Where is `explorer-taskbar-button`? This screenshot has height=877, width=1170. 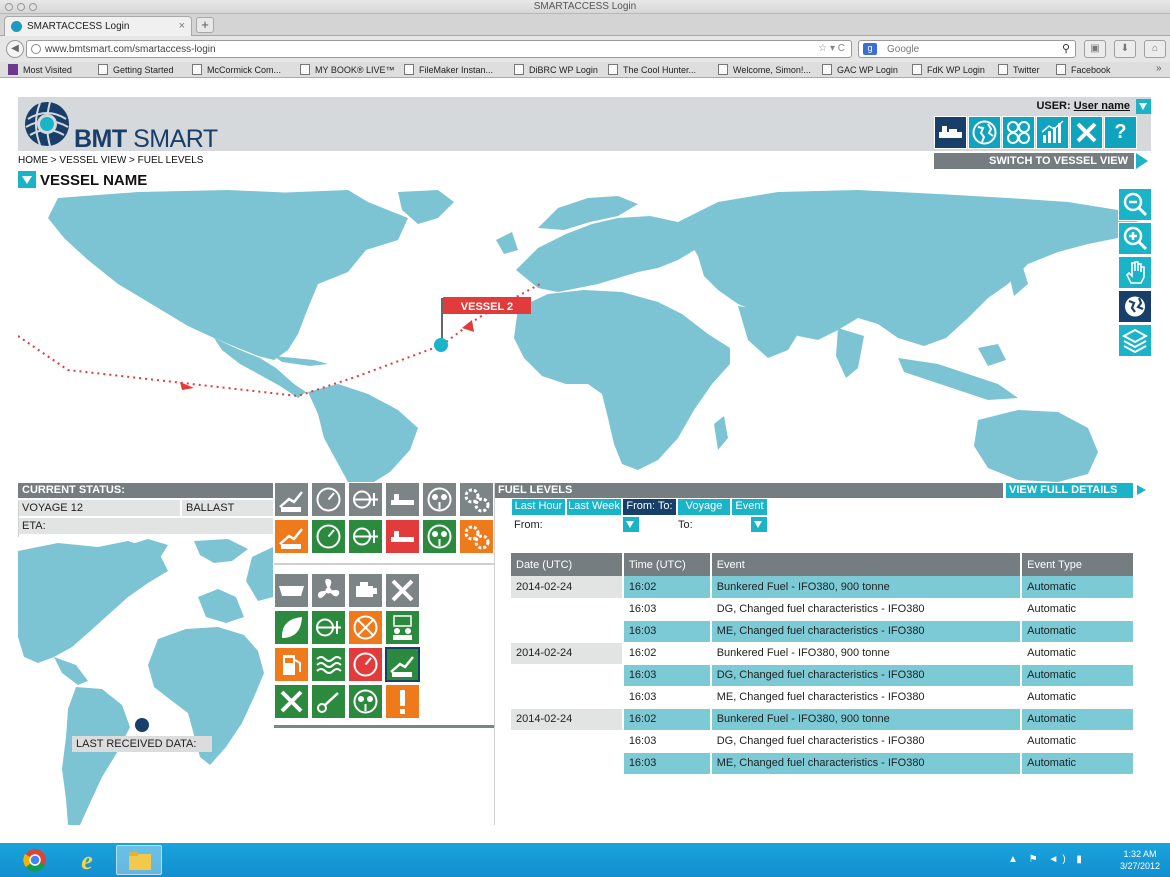 explorer-taskbar-button is located at coordinates (139, 860).